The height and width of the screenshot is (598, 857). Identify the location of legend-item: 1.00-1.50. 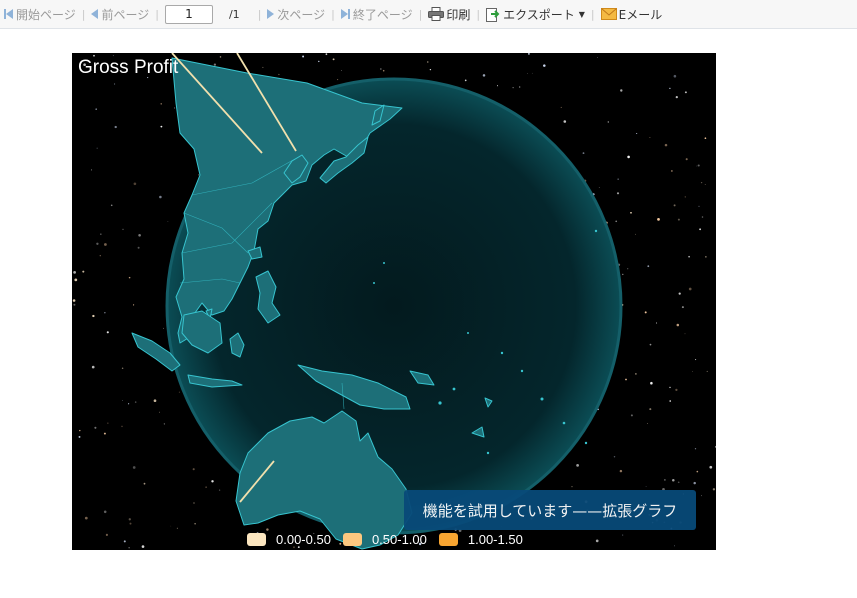
(480, 539).